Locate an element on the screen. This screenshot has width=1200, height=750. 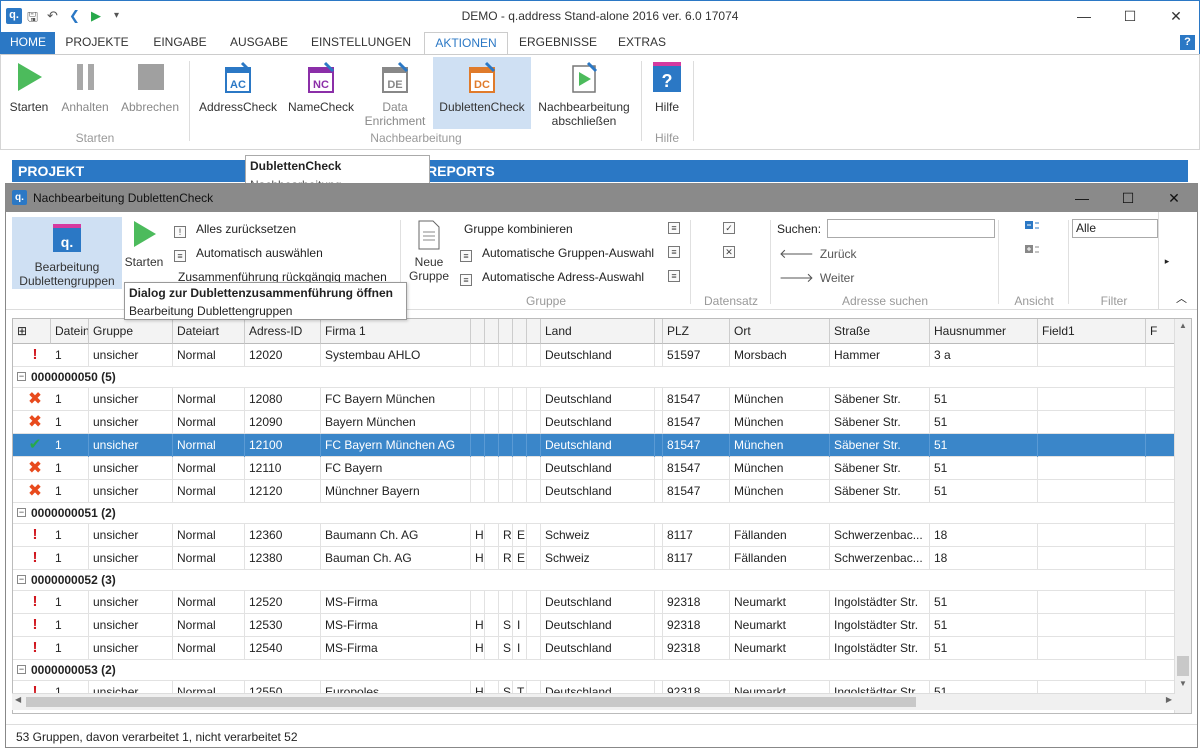
tab-ergebnisse: ERGEBNISSE is located at coordinates (558, 43).